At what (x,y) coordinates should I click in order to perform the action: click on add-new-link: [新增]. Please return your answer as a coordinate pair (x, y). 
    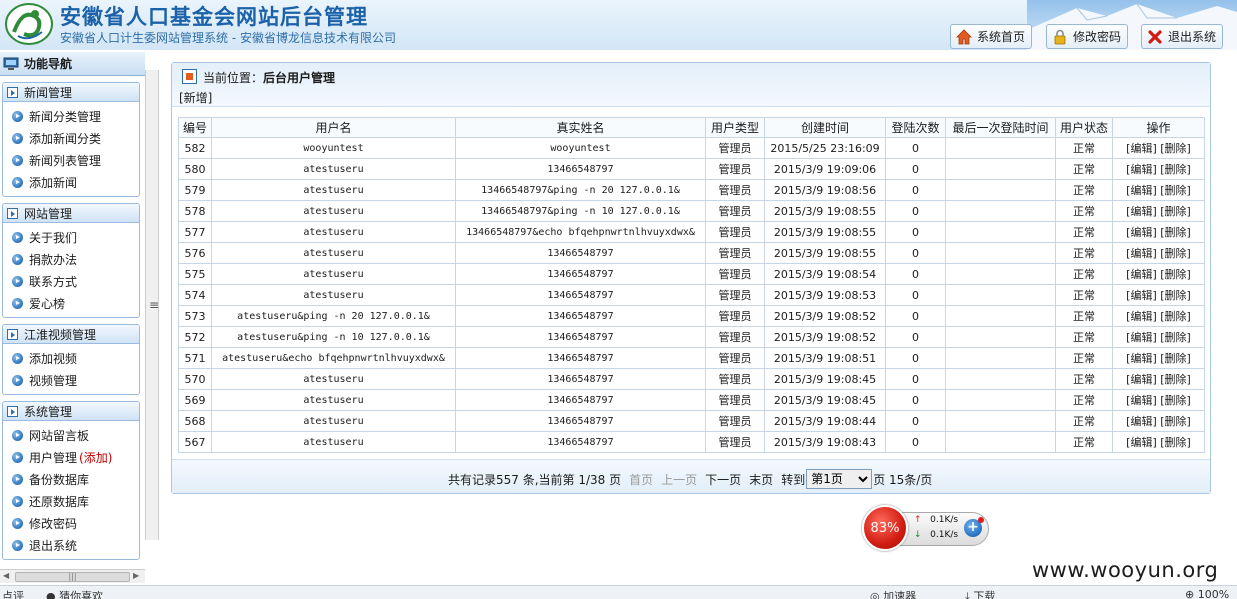
    Looking at the image, I should click on (195, 97).